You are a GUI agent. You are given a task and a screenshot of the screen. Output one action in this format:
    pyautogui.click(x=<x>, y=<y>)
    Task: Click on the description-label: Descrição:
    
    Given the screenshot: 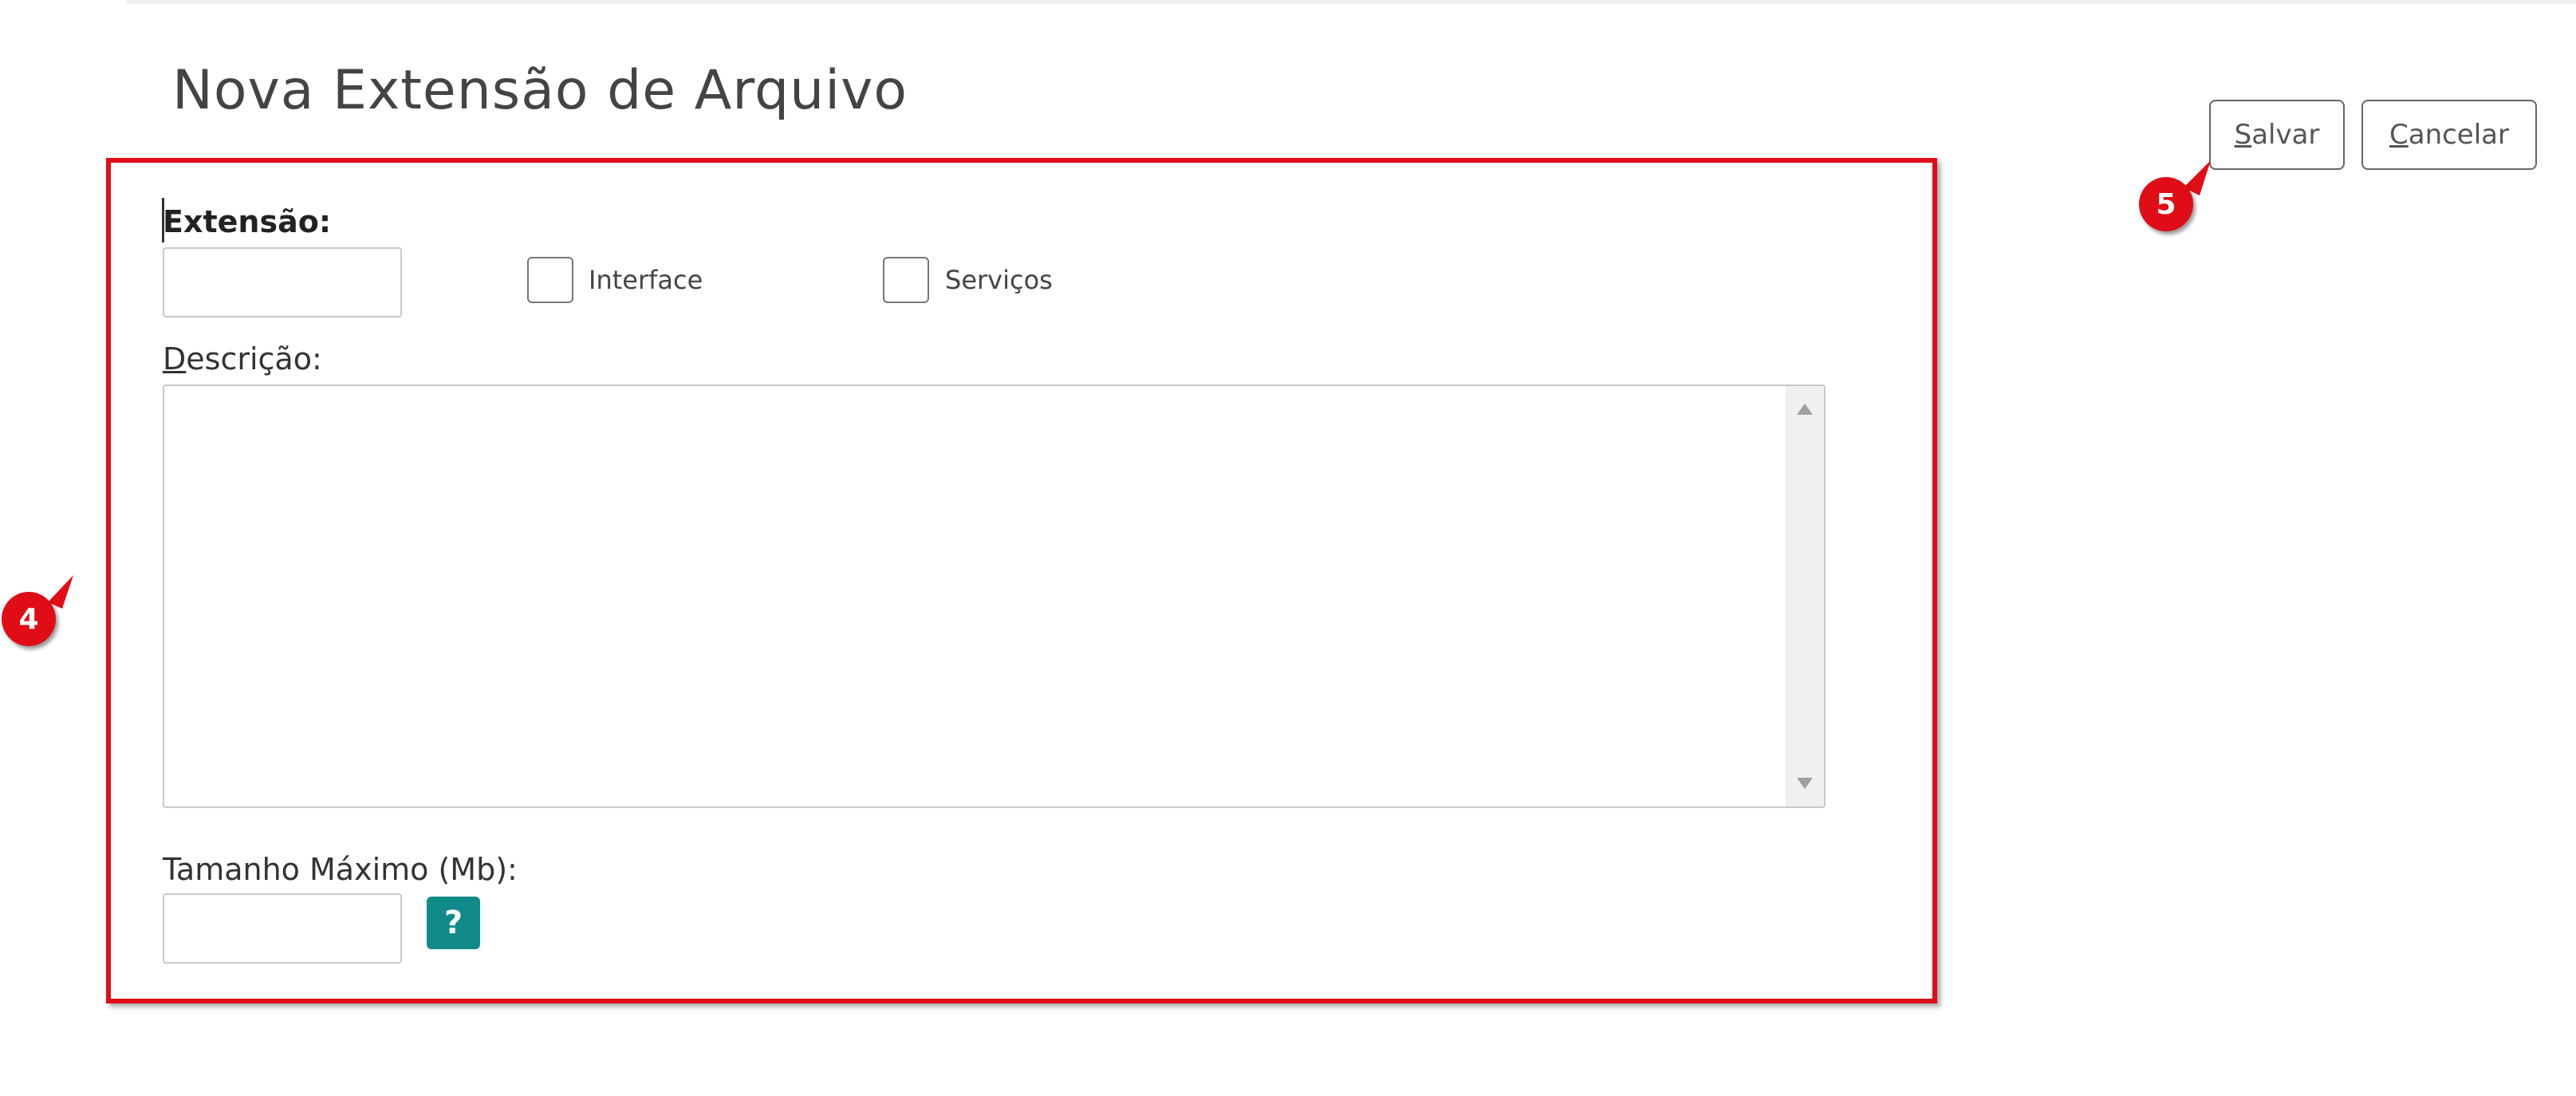 What is the action you would take?
    pyautogui.click(x=242, y=359)
    